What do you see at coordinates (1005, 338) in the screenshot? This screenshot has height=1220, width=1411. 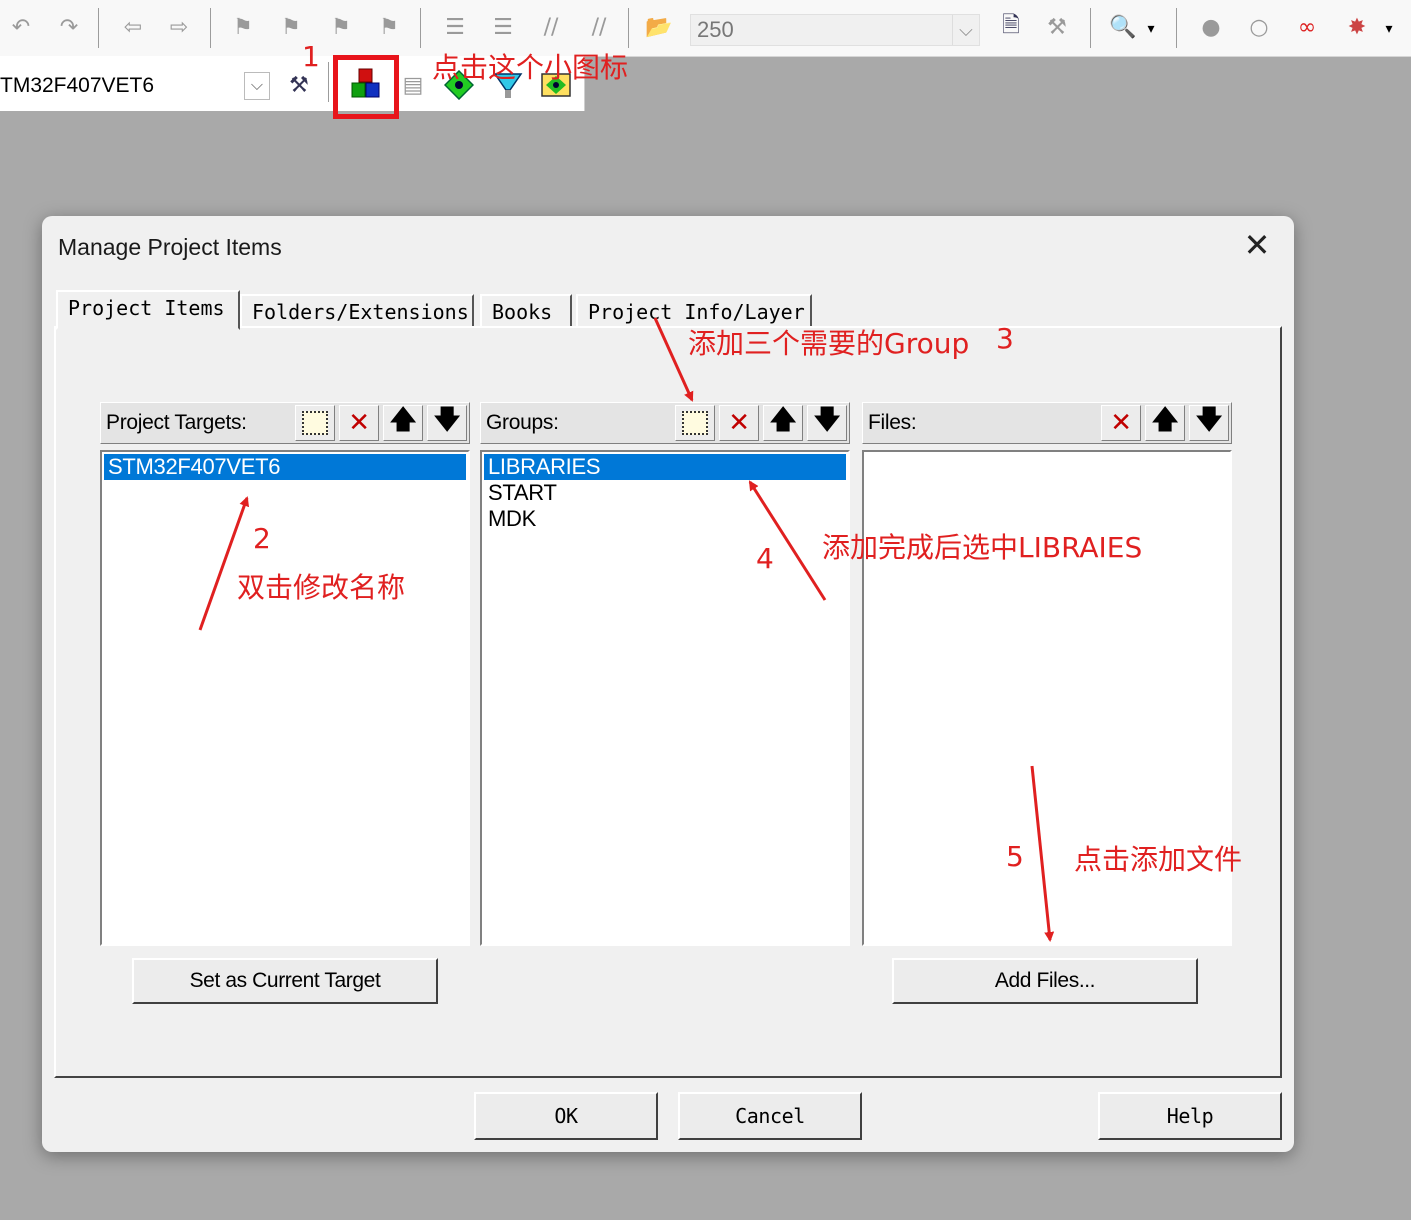 I see `annotation-step-3-number: 3` at bounding box center [1005, 338].